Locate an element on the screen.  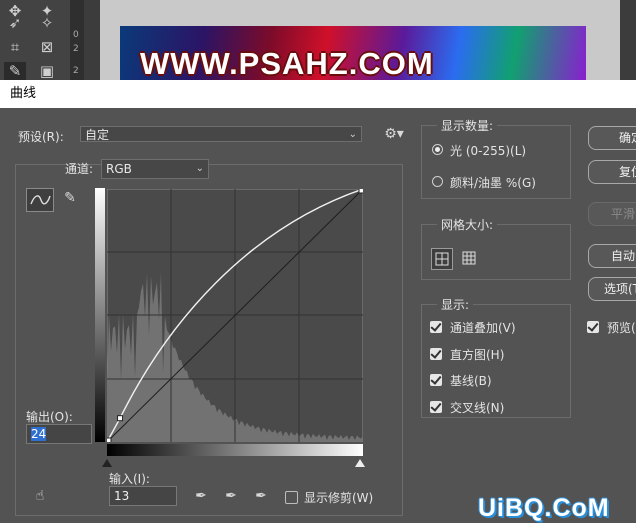
lasso-icon: ➶ is located at coordinates (15, 23).